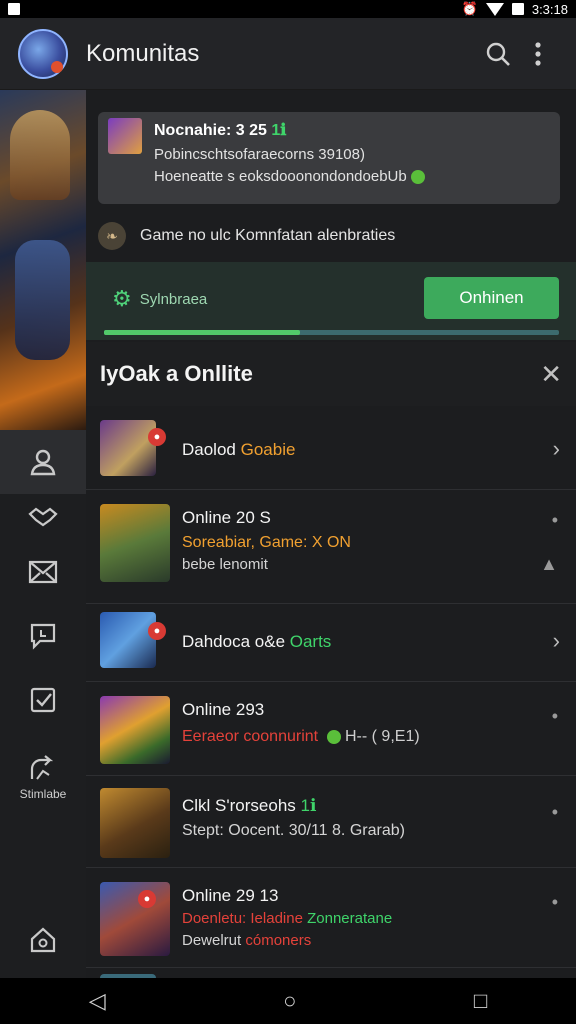 The width and height of the screenshot is (576, 1024). Describe the element at coordinates (549, 564) in the screenshot. I see `alert-icon: ▲` at that location.